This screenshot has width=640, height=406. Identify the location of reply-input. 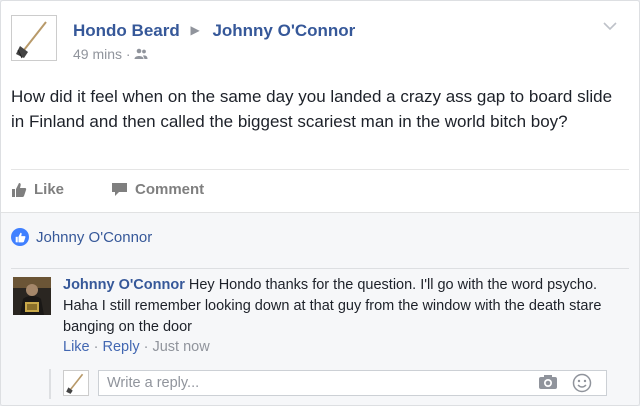
(307, 383).